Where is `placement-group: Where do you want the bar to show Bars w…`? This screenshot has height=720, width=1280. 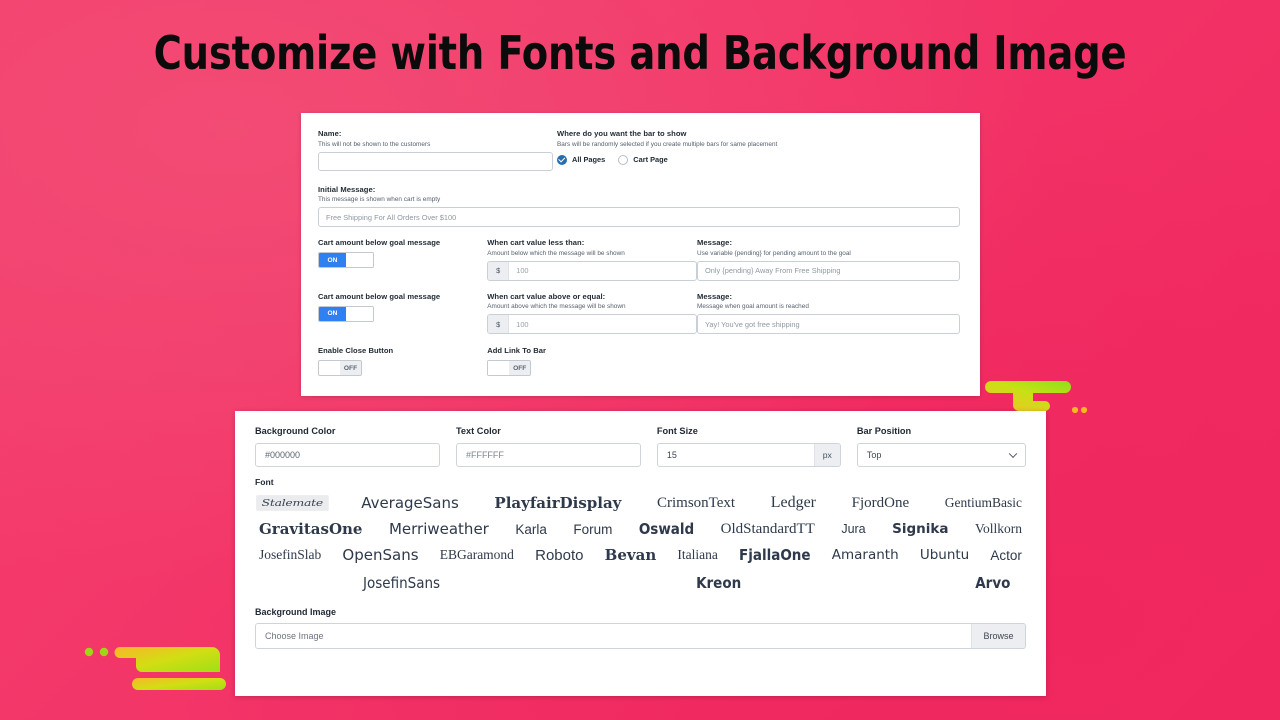
placement-group: Where do you want the bar to show Bars w… is located at coordinates (756, 150).